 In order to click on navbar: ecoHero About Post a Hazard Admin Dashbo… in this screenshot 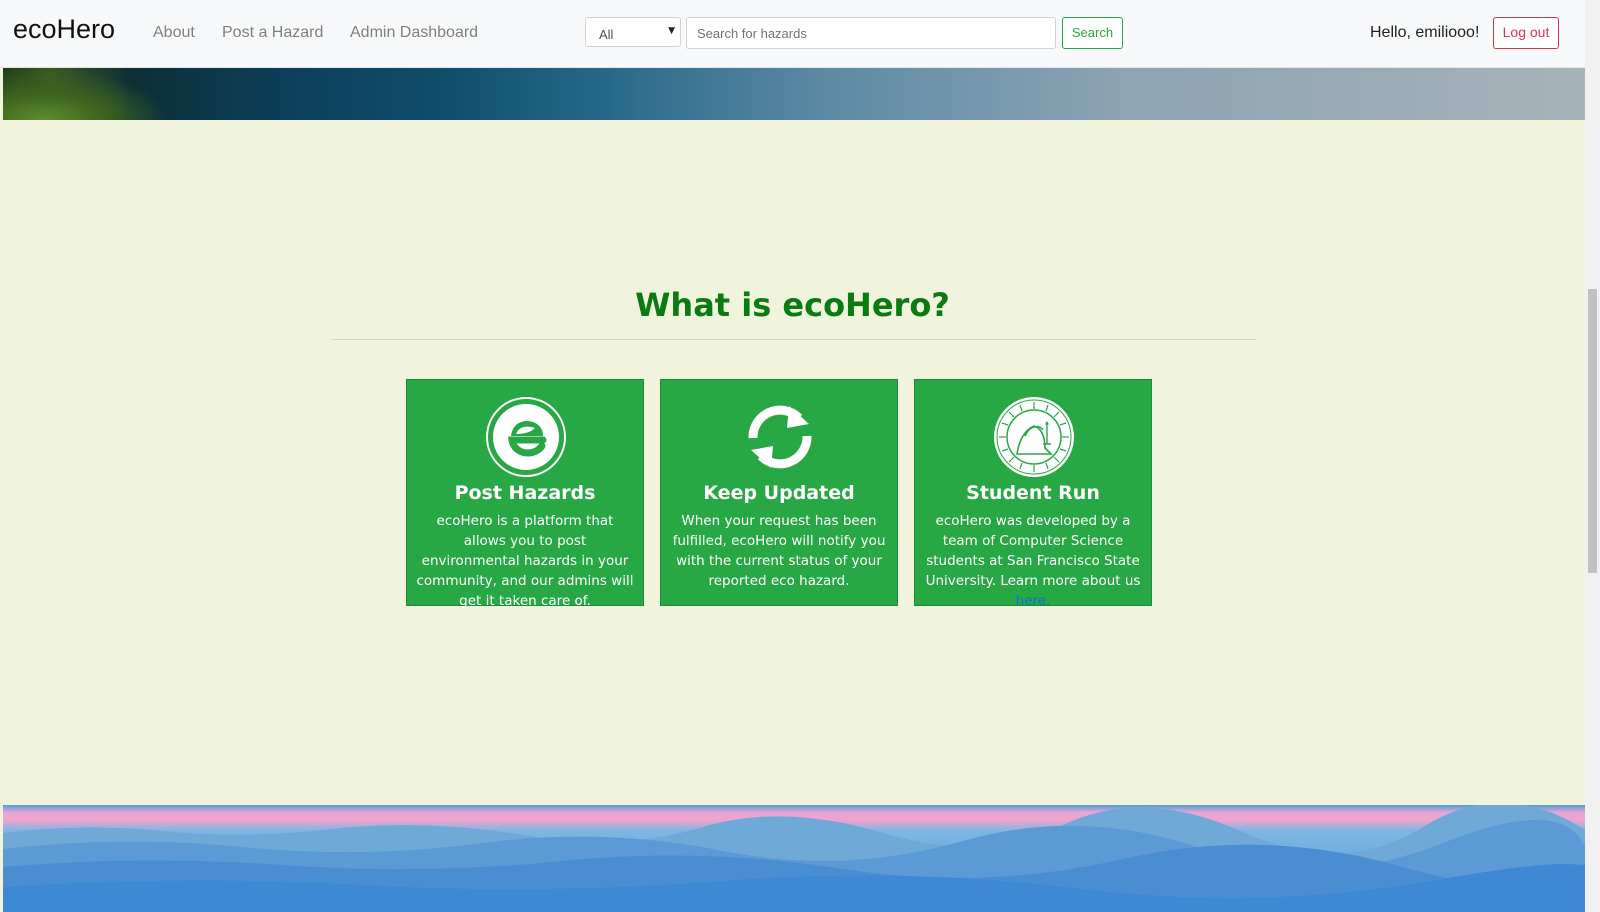, I will do `click(792, 34)`.